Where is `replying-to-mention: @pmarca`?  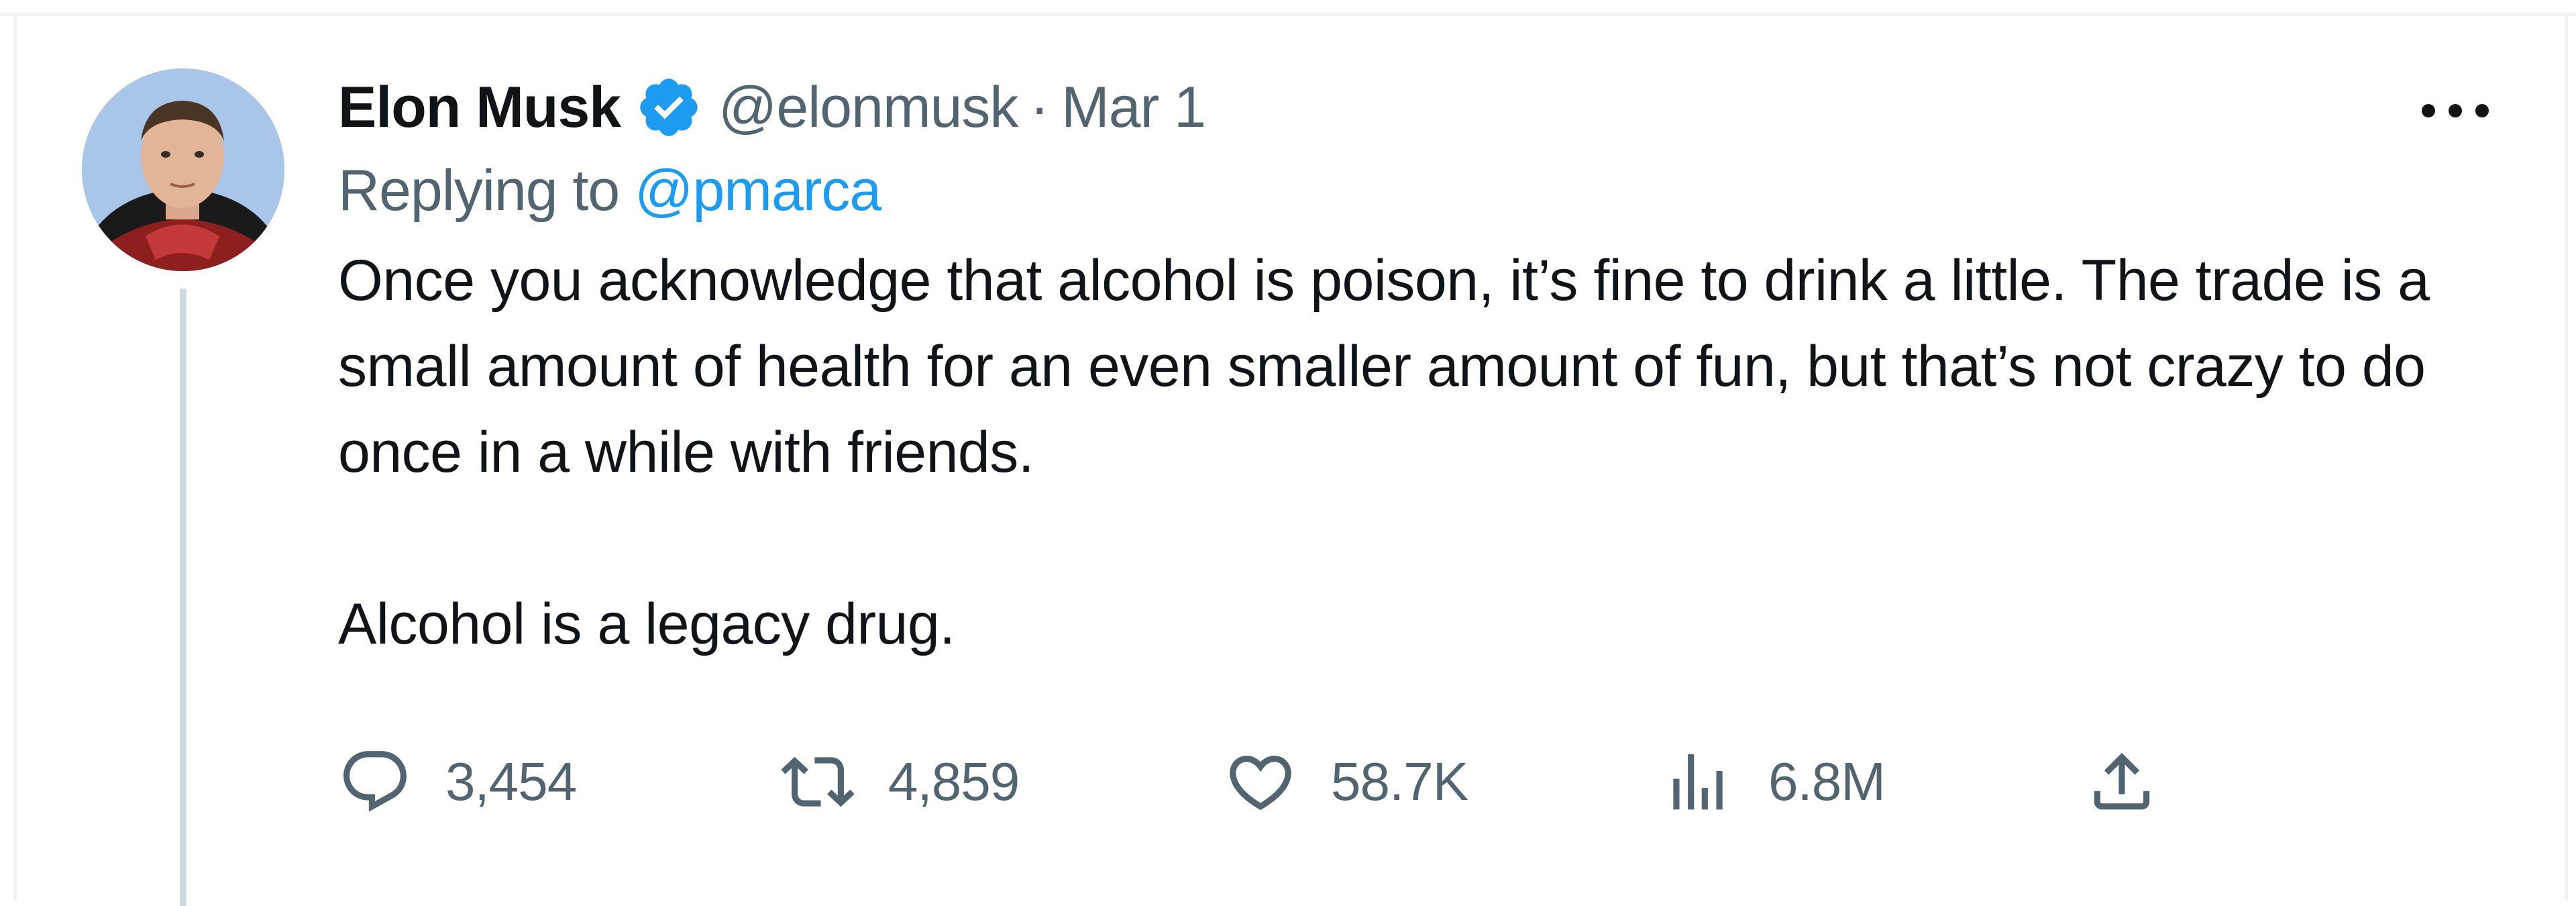 replying-to-mention: @pmarca is located at coordinates (758, 190).